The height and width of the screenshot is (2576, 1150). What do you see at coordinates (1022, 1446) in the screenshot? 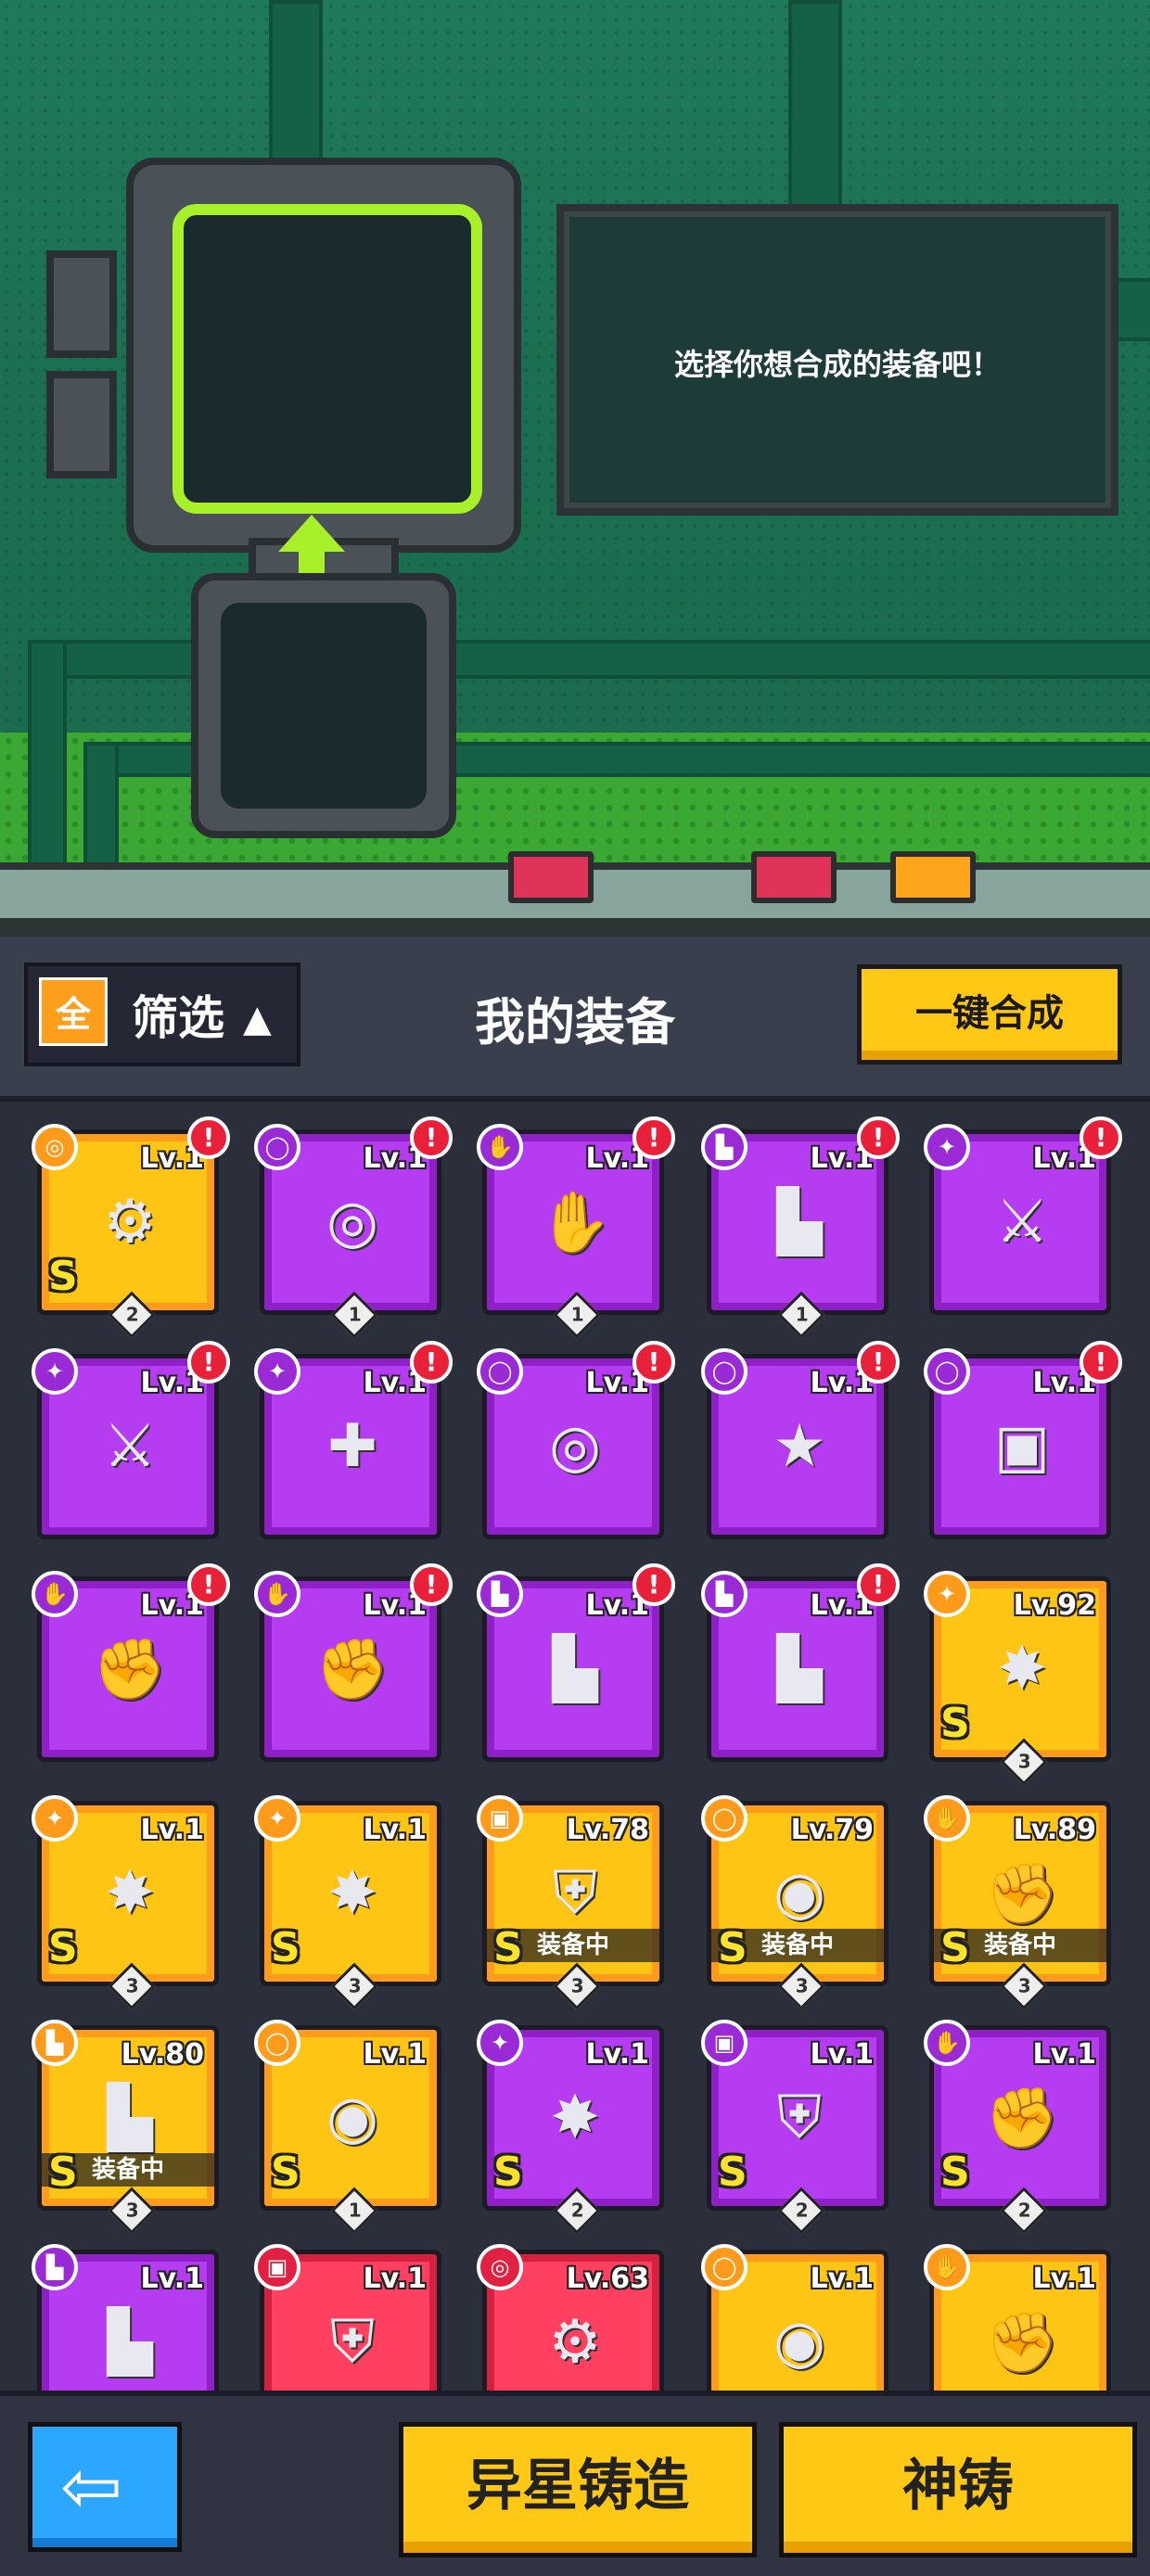
I see `belt-buckle-item-icon: ▣` at bounding box center [1022, 1446].